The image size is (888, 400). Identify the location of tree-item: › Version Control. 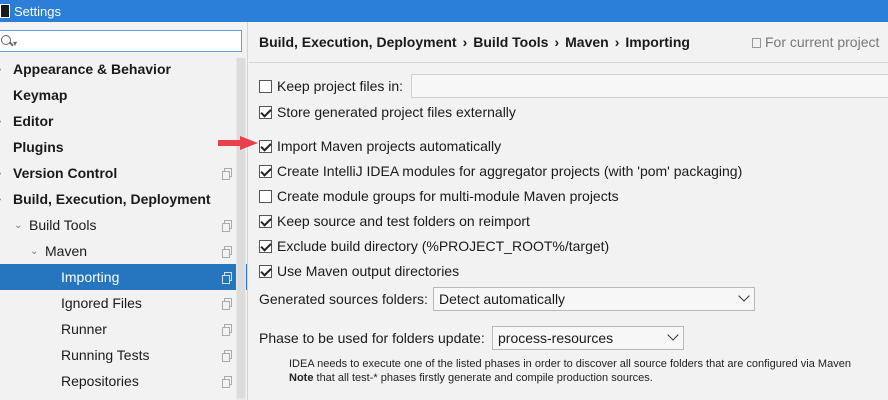
(123, 173).